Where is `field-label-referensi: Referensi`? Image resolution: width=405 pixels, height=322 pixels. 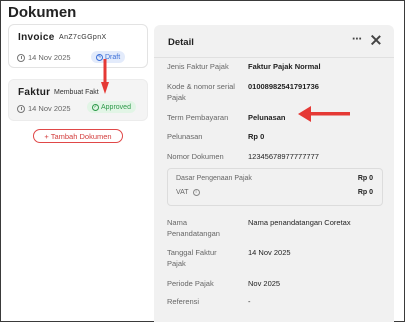 field-label-referensi: Referensi is located at coordinates (183, 301).